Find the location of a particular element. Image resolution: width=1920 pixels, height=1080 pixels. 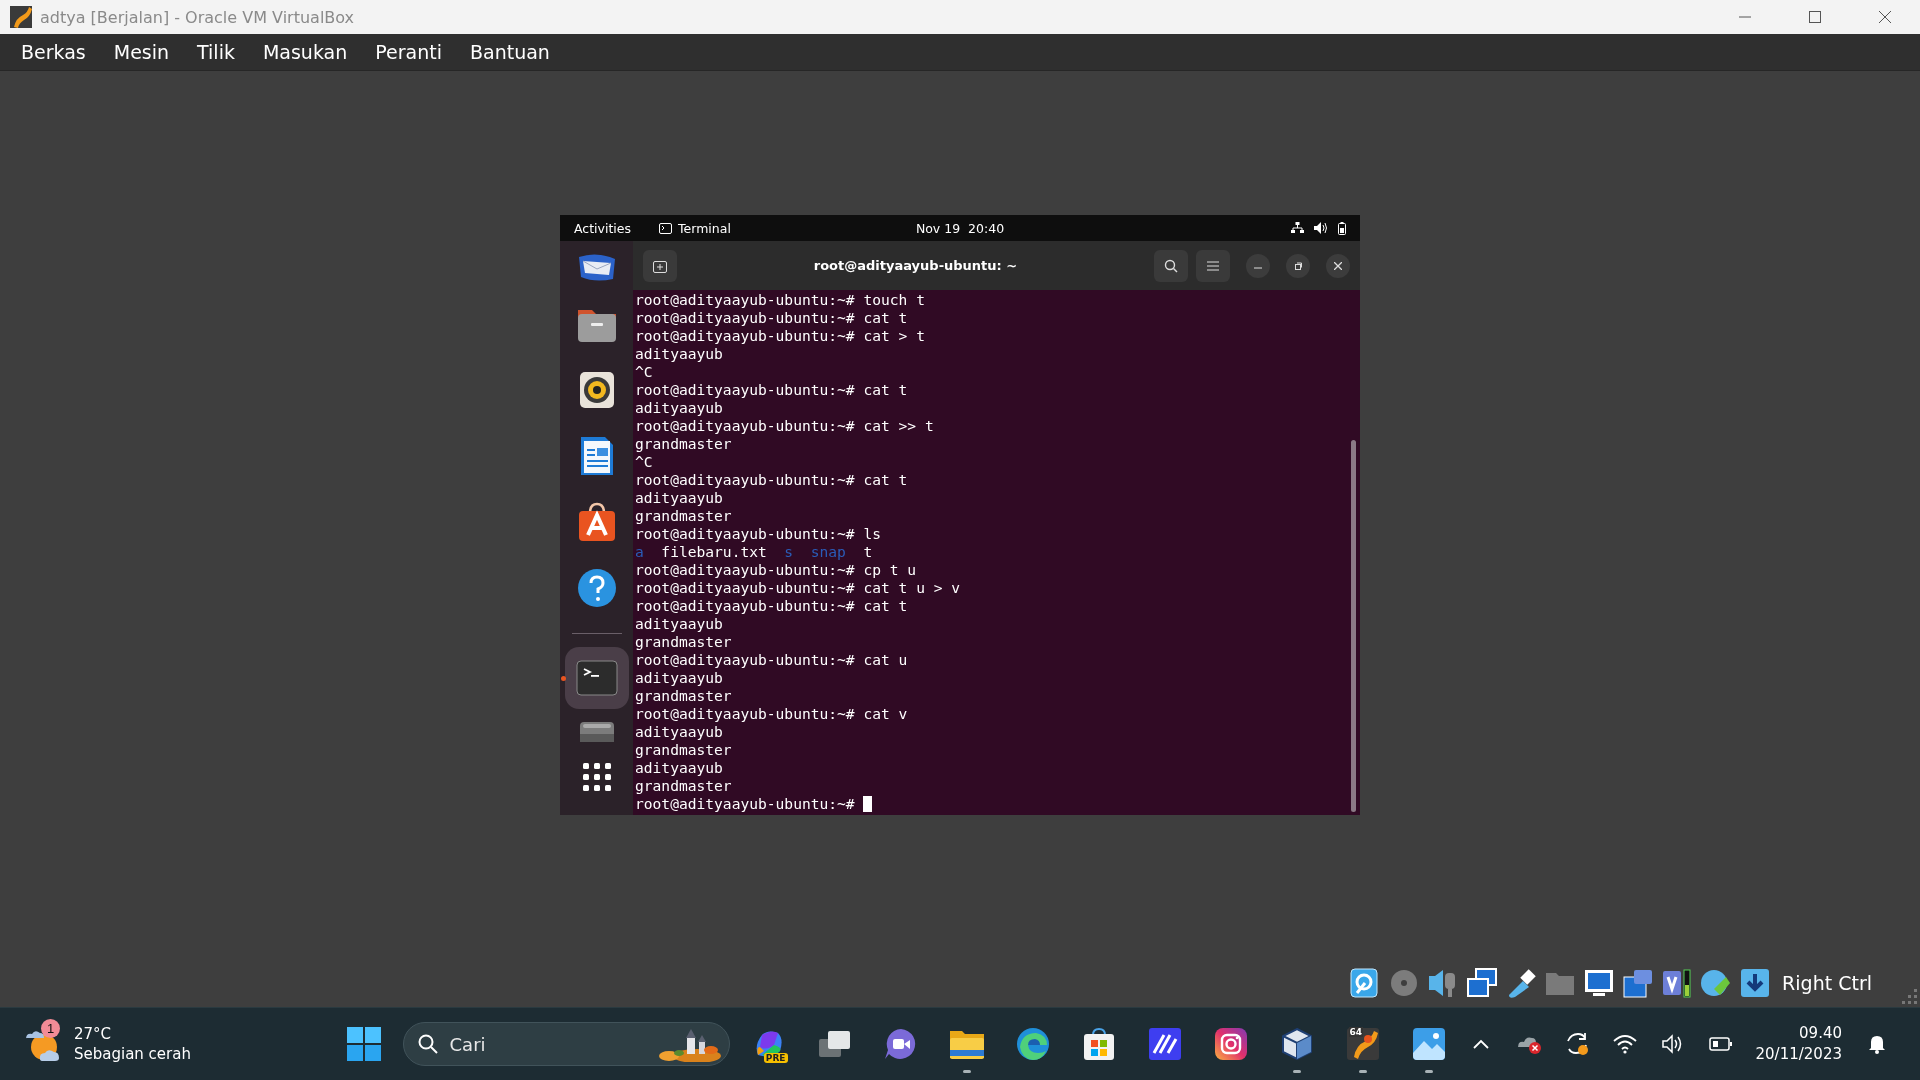

folder-icon is located at coordinates (966, 1044).